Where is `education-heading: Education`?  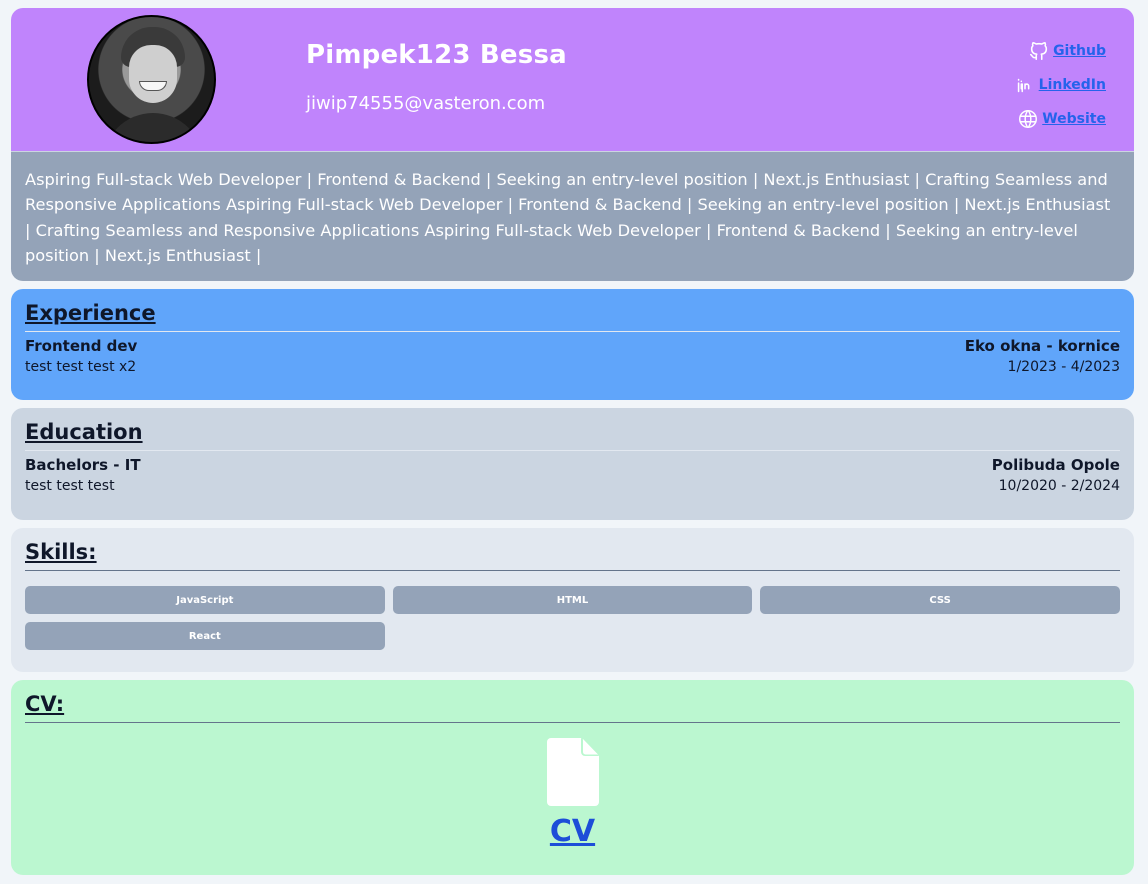
education-heading: Education is located at coordinates (84, 432).